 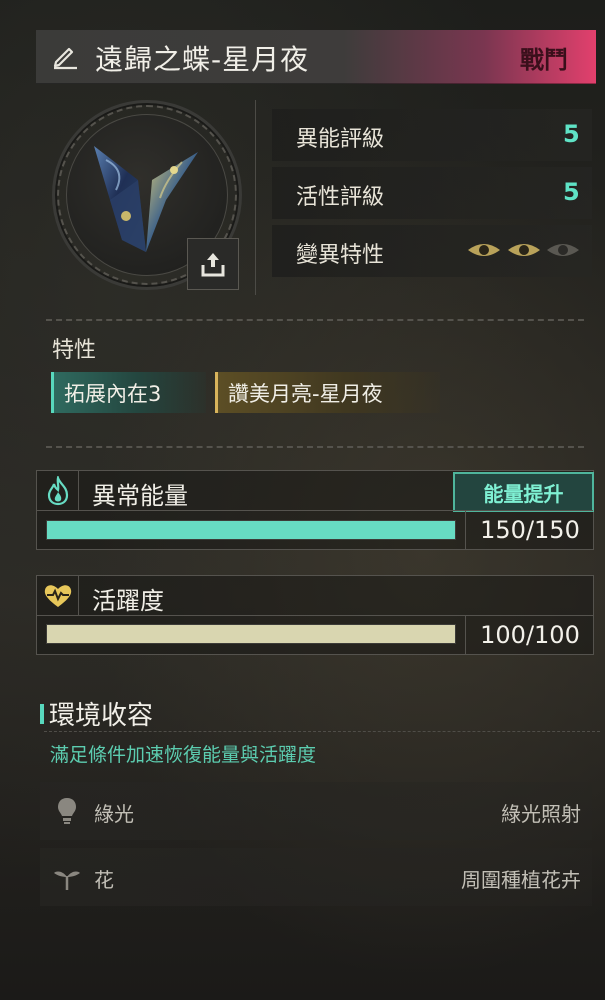 What do you see at coordinates (251, 634) in the screenshot?
I see `vitality-bar-fill` at bounding box center [251, 634].